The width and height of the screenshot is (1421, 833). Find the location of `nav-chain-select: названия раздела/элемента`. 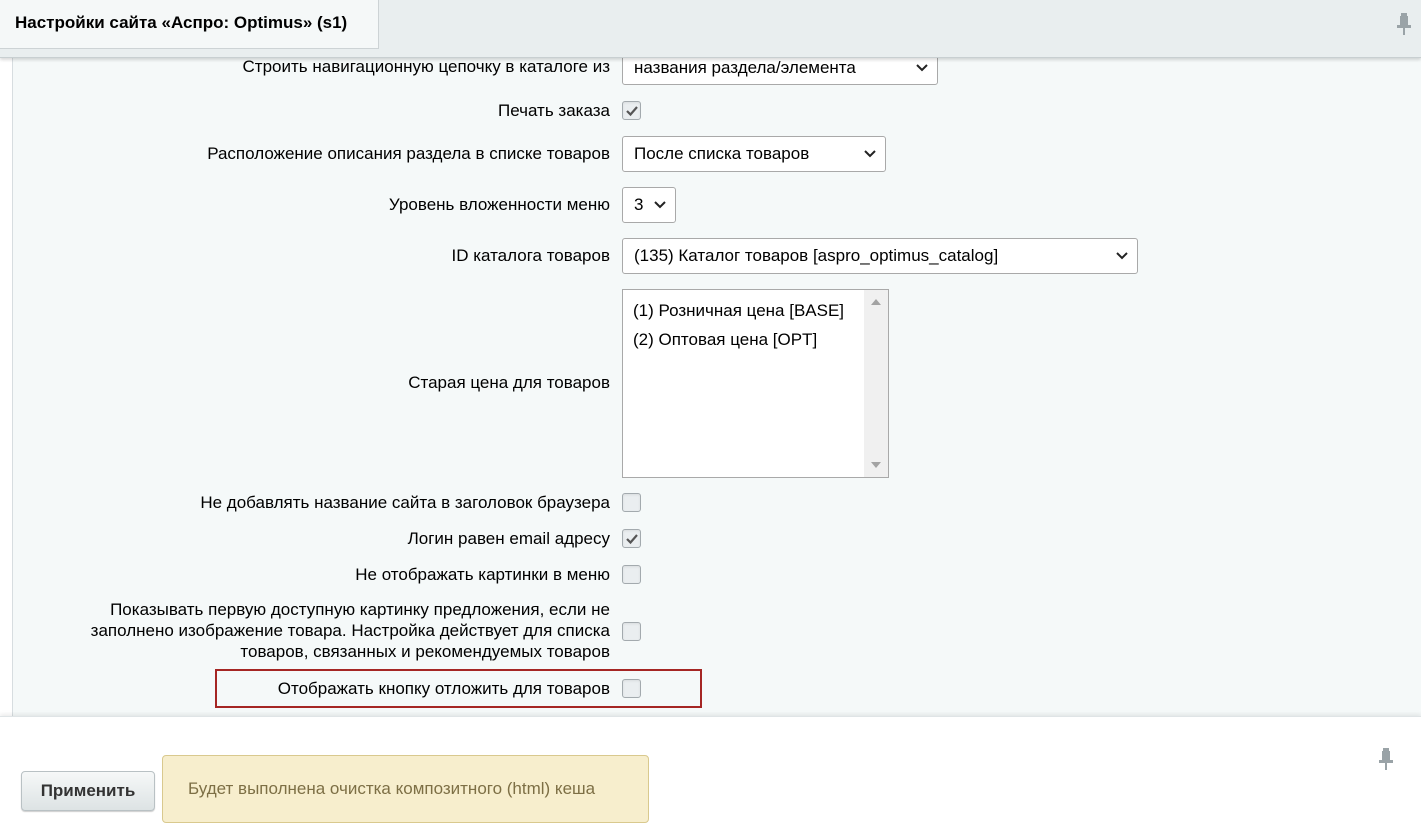

nav-chain-select: названия раздела/элемента is located at coordinates (780, 71).